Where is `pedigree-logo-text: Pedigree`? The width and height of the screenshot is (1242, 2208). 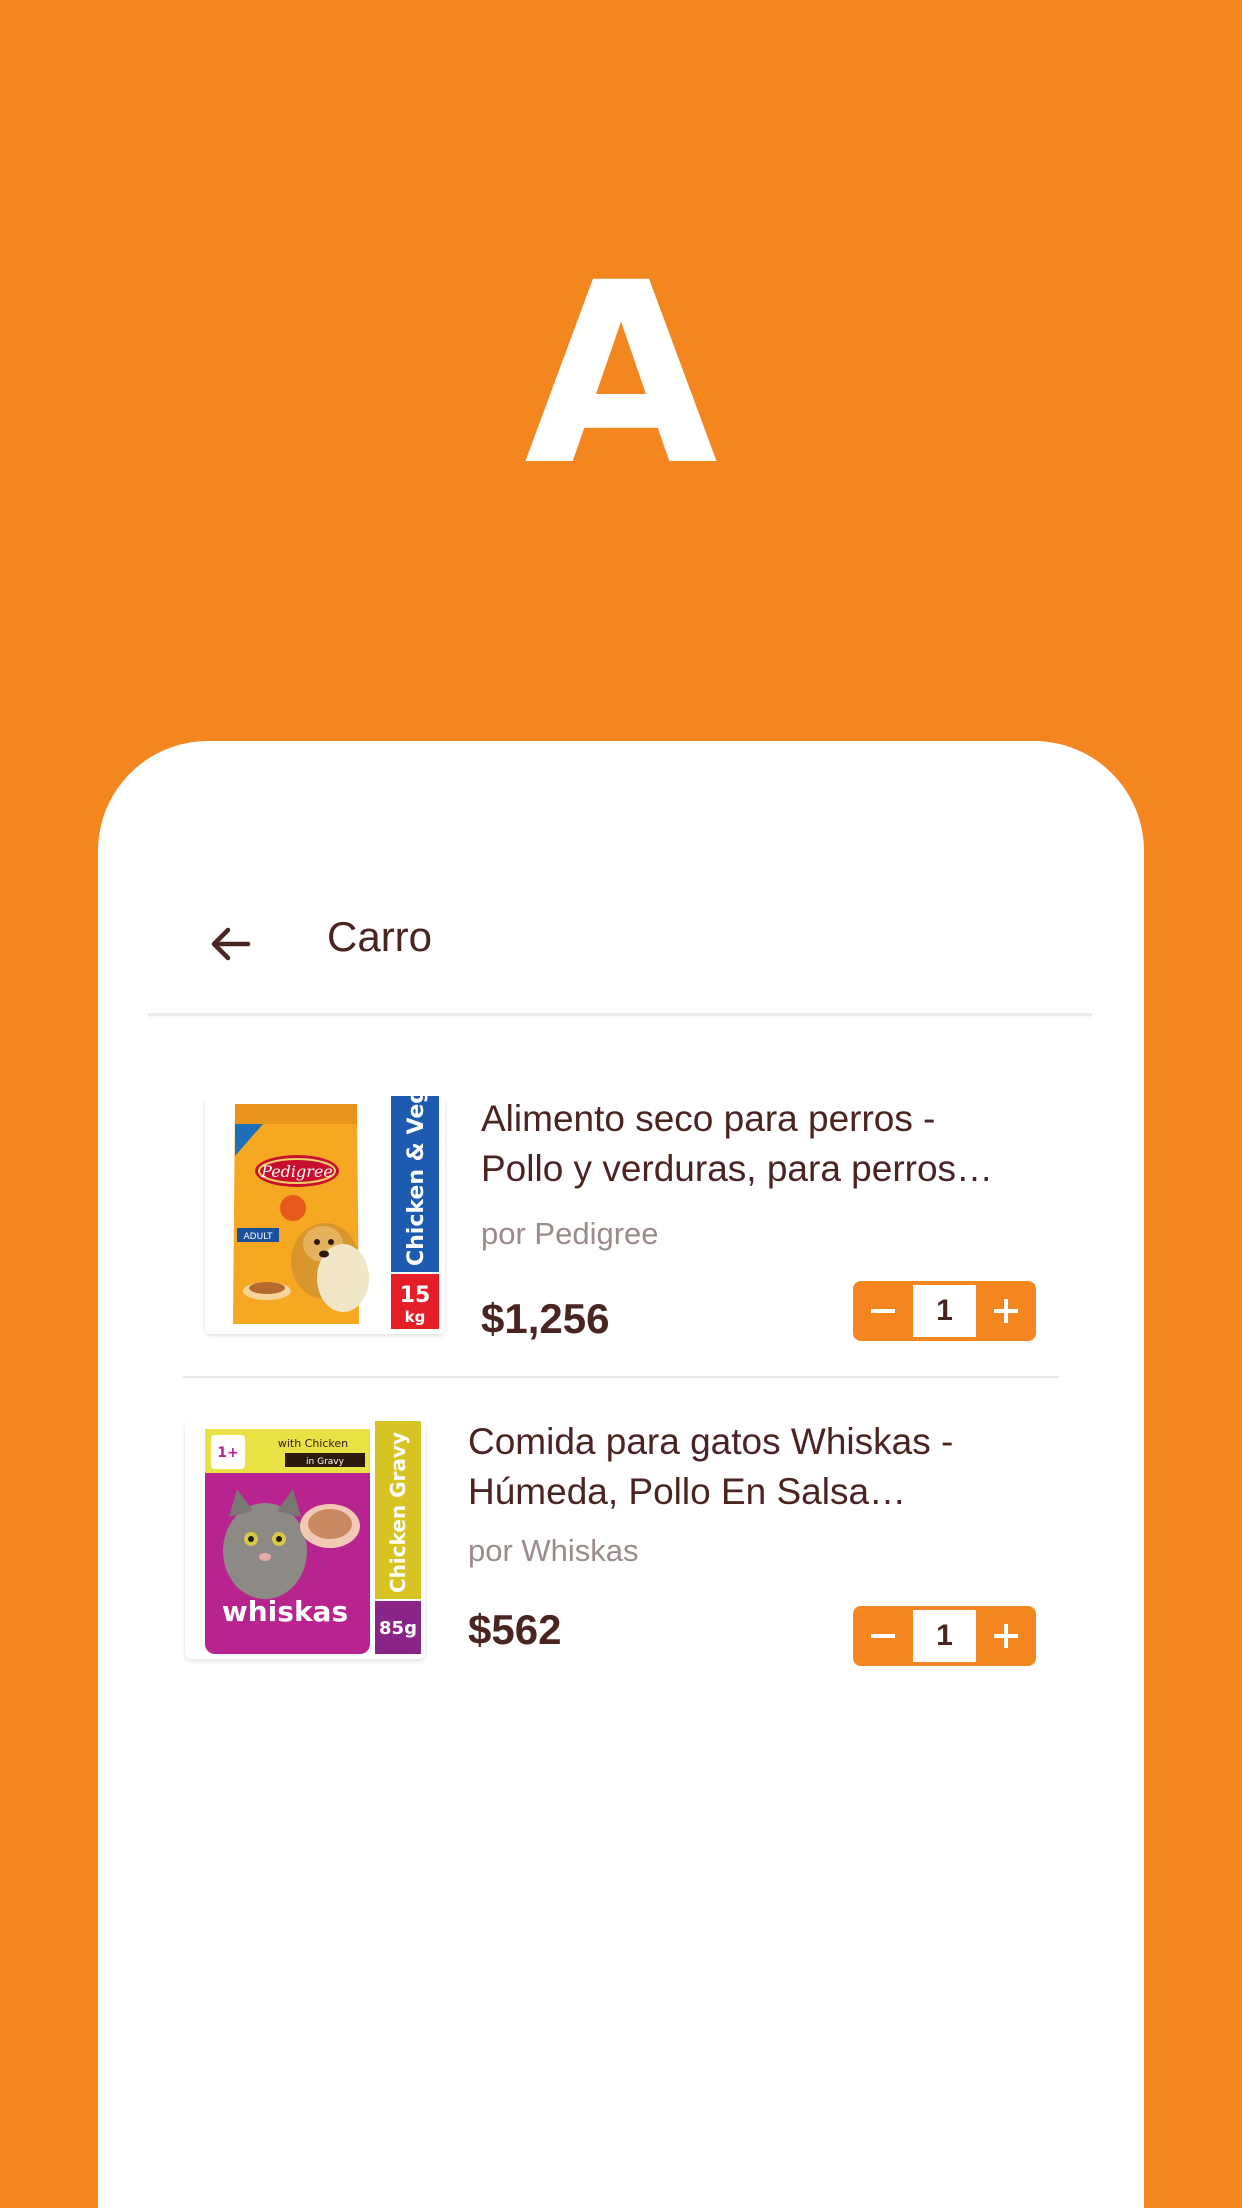
pedigree-logo-text: Pedigree is located at coordinates (296, 1171).